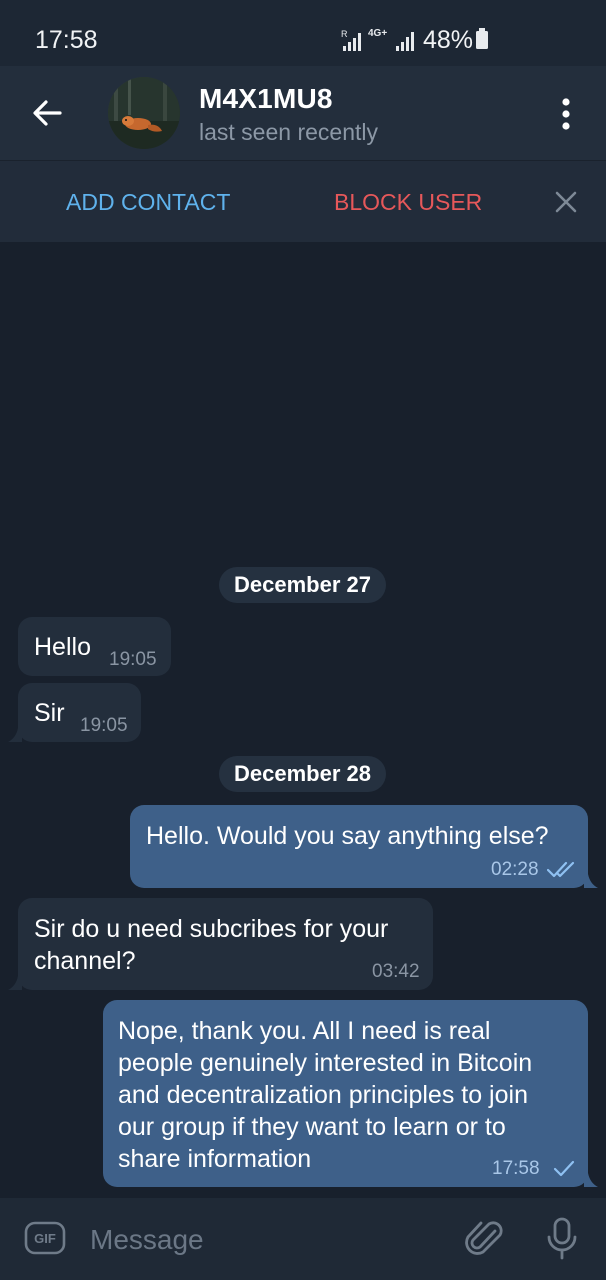 This screenshot has height=1280, width=606. Describe the element at coordinates (312, 1127) in the screenshot. I see `message-text-line: our group if they want to learn or to` at that location.